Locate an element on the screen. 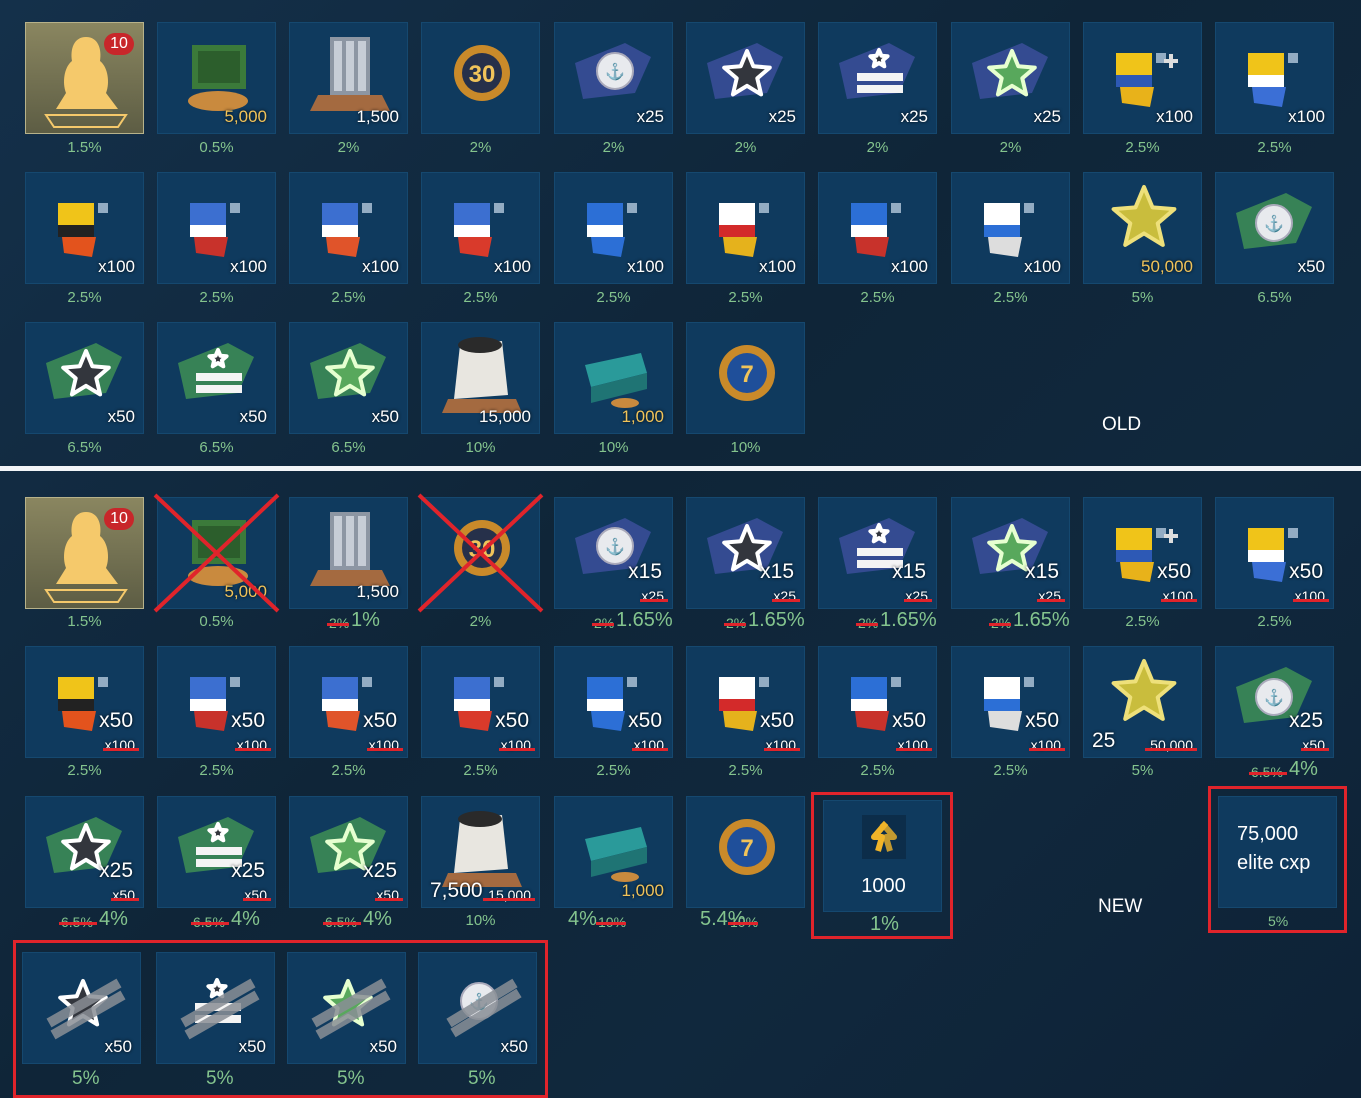 This screenshot has height=1098, width=1361. reward-cell: ⚓ x50 is located at coordinates (1274, 228).